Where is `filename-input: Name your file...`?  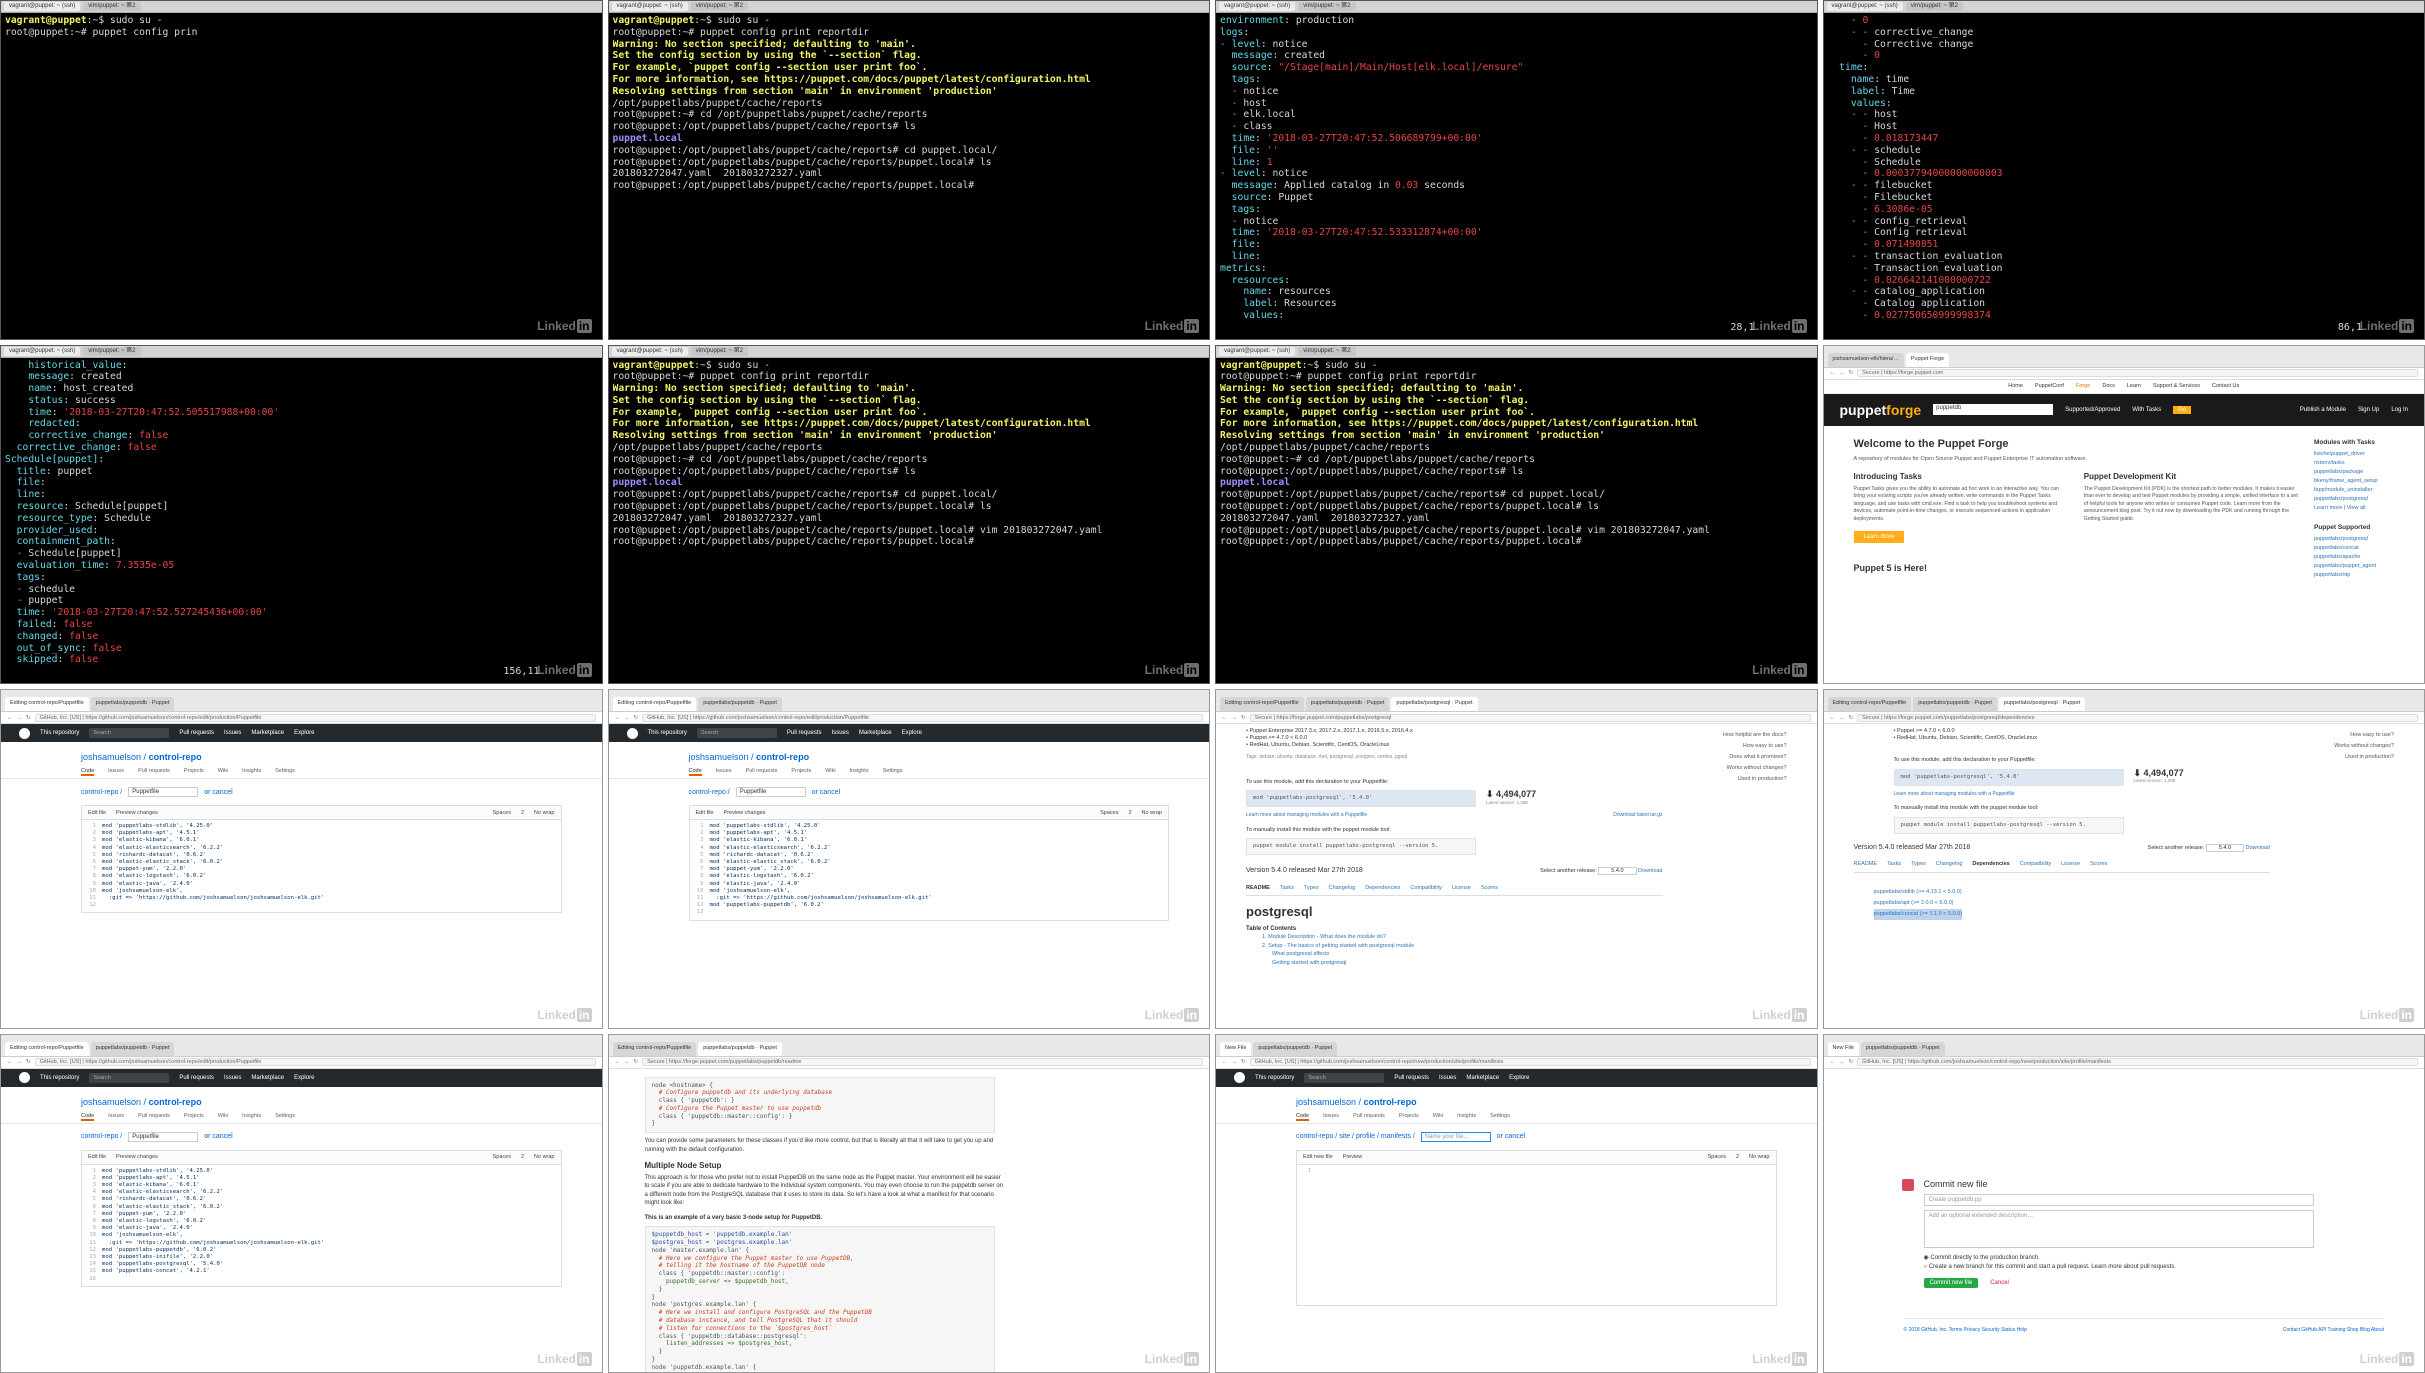
filename-input: Name your file... is located at coordinates (1455, 1136).